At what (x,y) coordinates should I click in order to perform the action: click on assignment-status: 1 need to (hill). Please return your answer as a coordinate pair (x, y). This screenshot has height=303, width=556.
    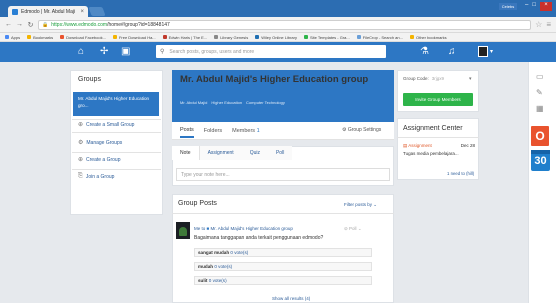
    Looking at the image, I should click on (460, 173).